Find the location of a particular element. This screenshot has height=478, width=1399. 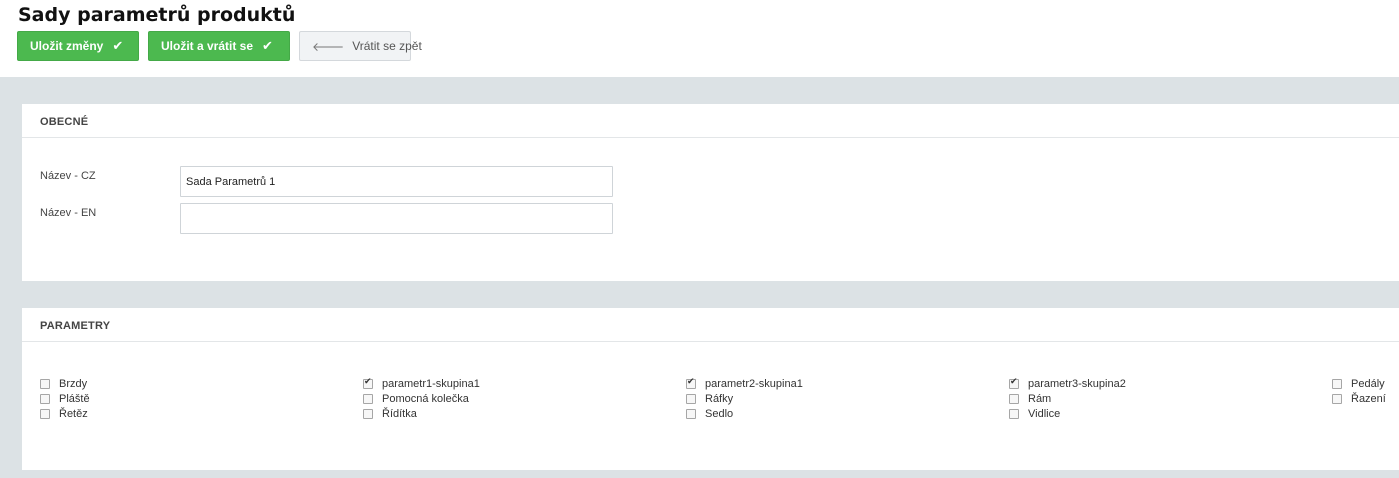

name-en-input is located at coordinates (396, 218).